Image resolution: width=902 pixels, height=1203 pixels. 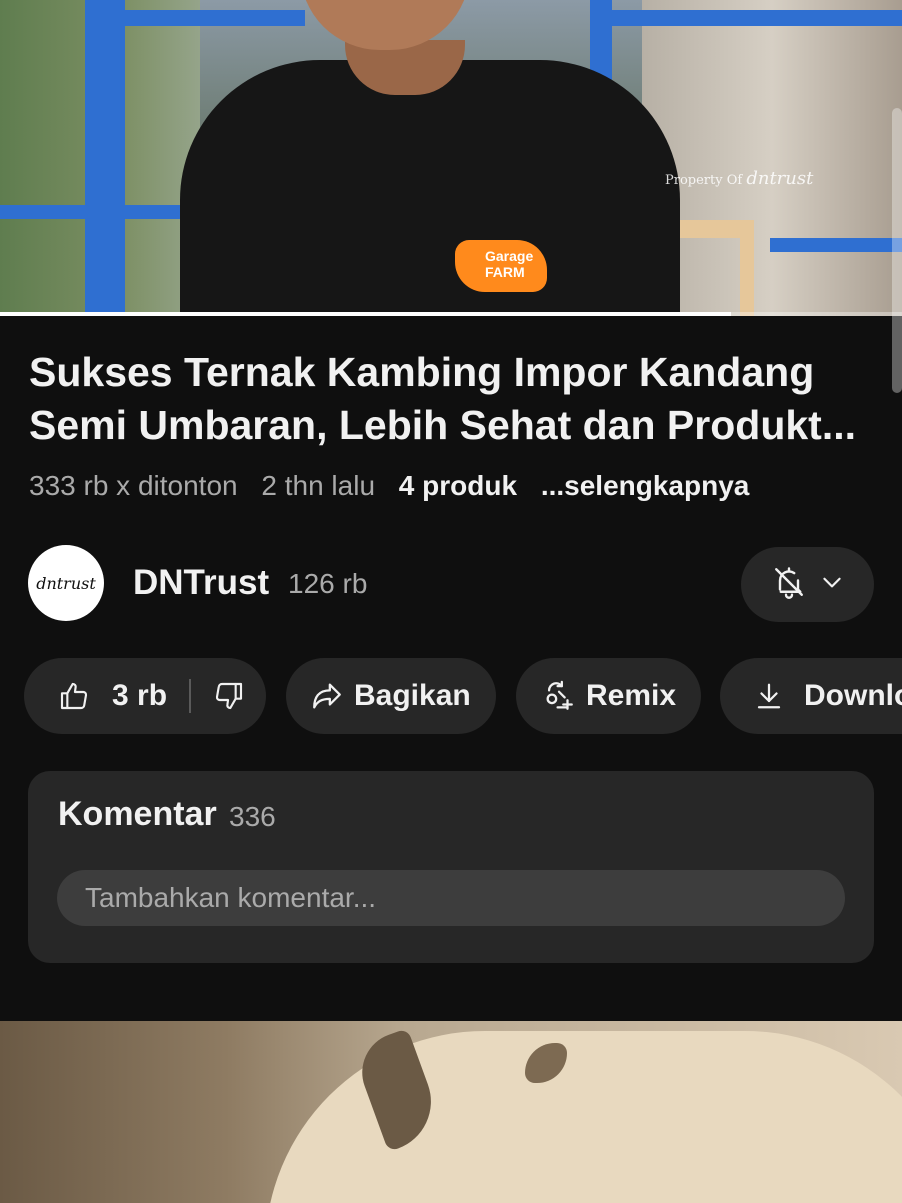 What do you see at coordinates (509, 256) in the screenshot?
I see `shirt-logo-line1: Garage` at bounding box center [509, 256].